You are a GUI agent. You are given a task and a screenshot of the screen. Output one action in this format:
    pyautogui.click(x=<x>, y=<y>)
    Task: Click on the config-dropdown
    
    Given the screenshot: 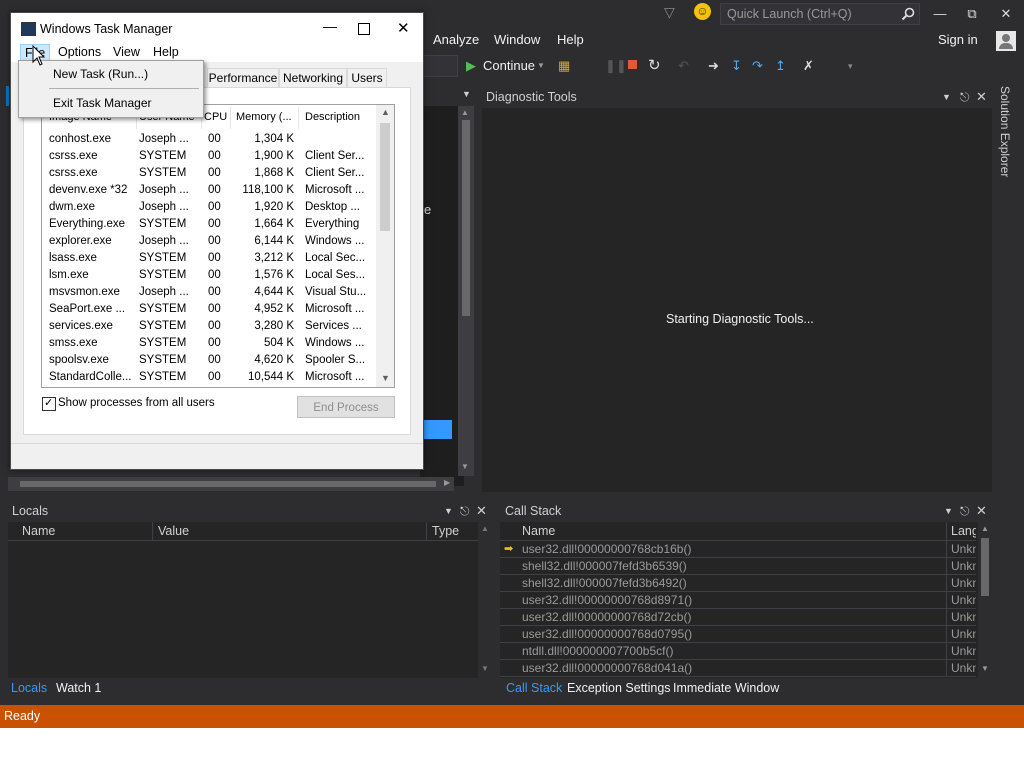 What is the action you would take?
    pyautogui.click(x=440, y=66)
    